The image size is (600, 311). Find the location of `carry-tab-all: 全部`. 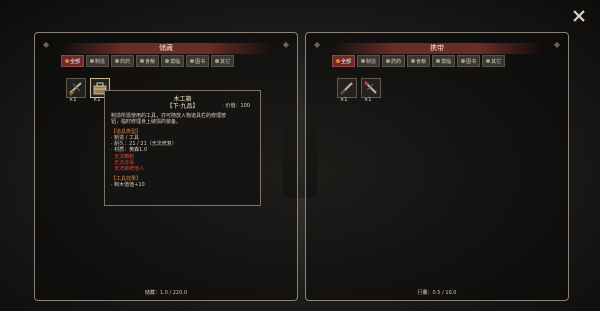

carry-tab-all: 全部 is located at coordinates (344, 61).